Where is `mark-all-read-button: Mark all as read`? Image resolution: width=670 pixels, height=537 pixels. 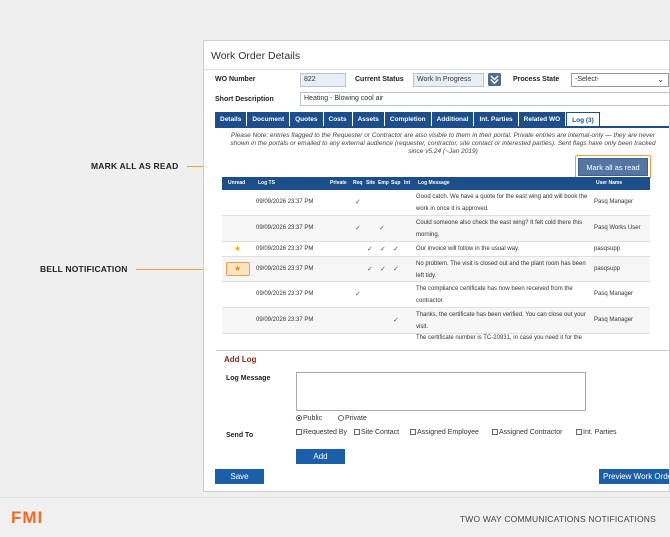 mark-all-read-button: Mark all as read is located at coordinates (613, 167).